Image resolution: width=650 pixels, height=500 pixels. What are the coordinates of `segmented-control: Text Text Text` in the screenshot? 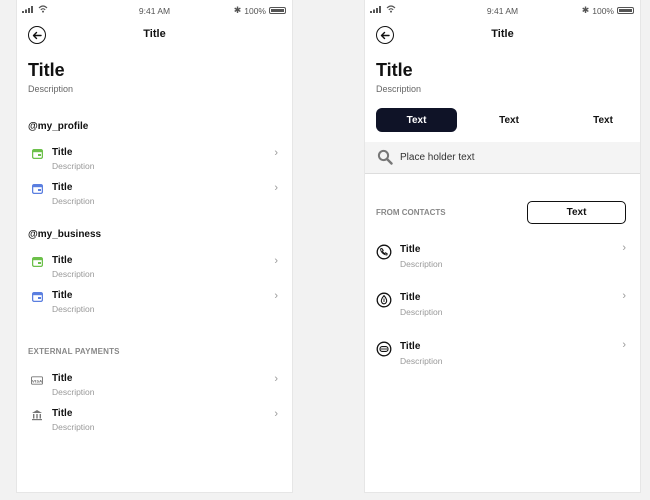 It's located at (505, 121).